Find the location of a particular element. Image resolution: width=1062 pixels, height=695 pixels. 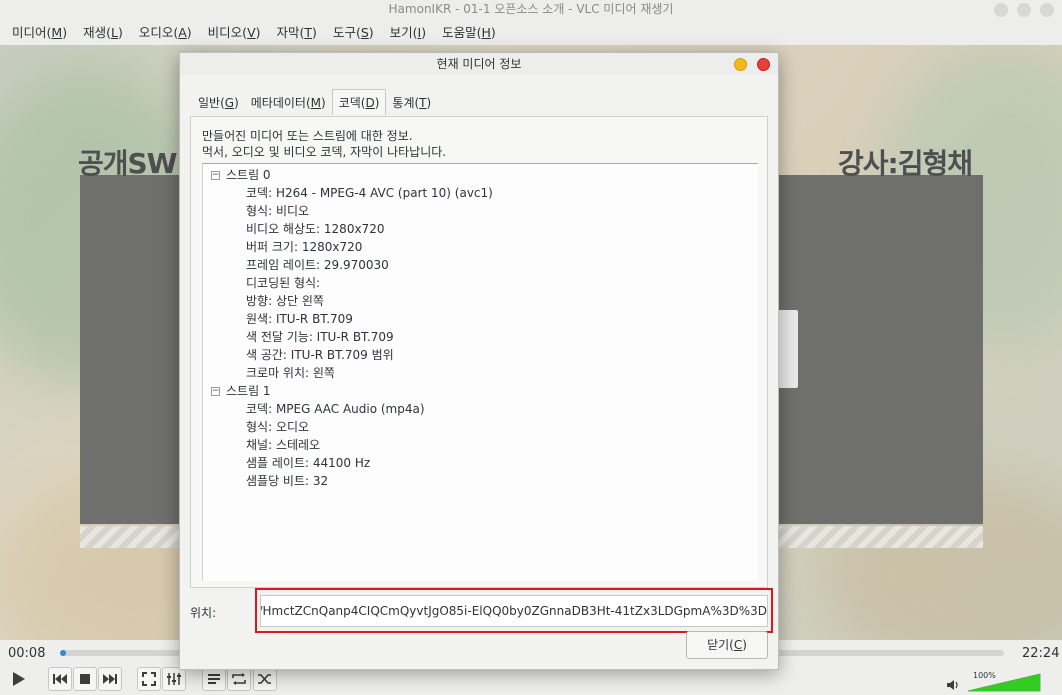

shuffle-icon is located at coordinates (264, 679).